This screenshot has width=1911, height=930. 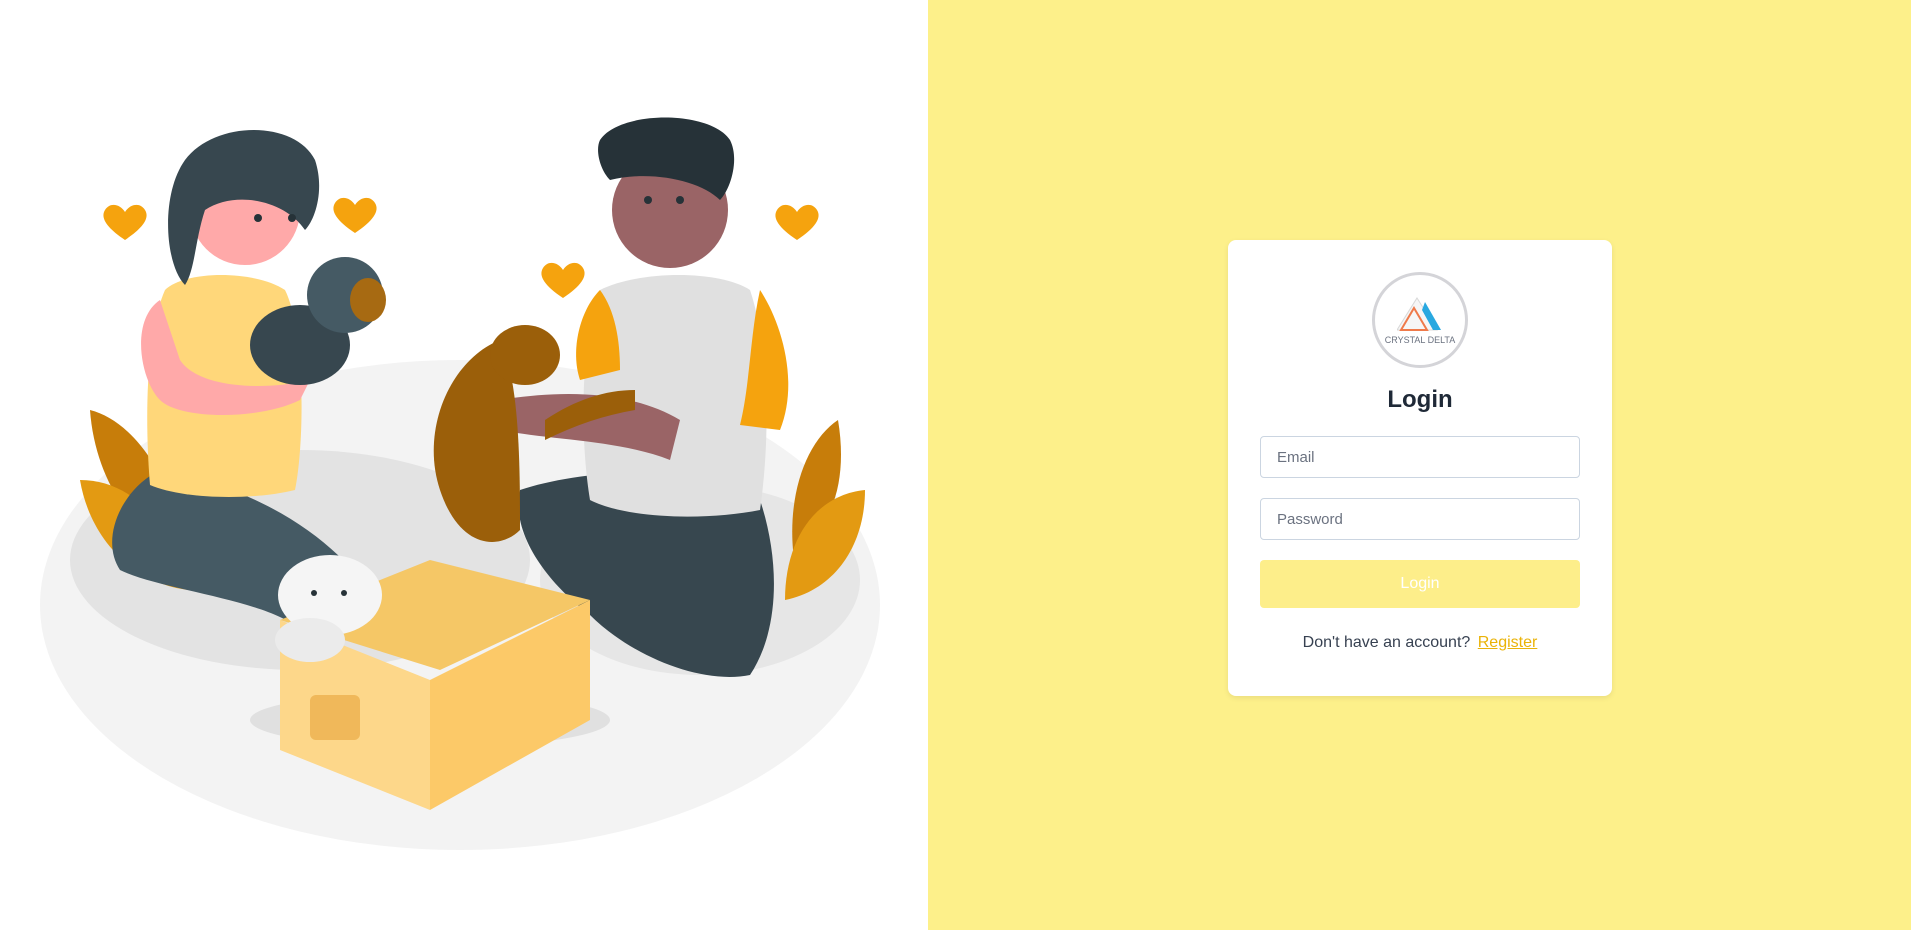 What do you see at coordinates (1419, 313) in the screenshot?
I see `triangle-logo-icon` at bounding box center [1419, 313].